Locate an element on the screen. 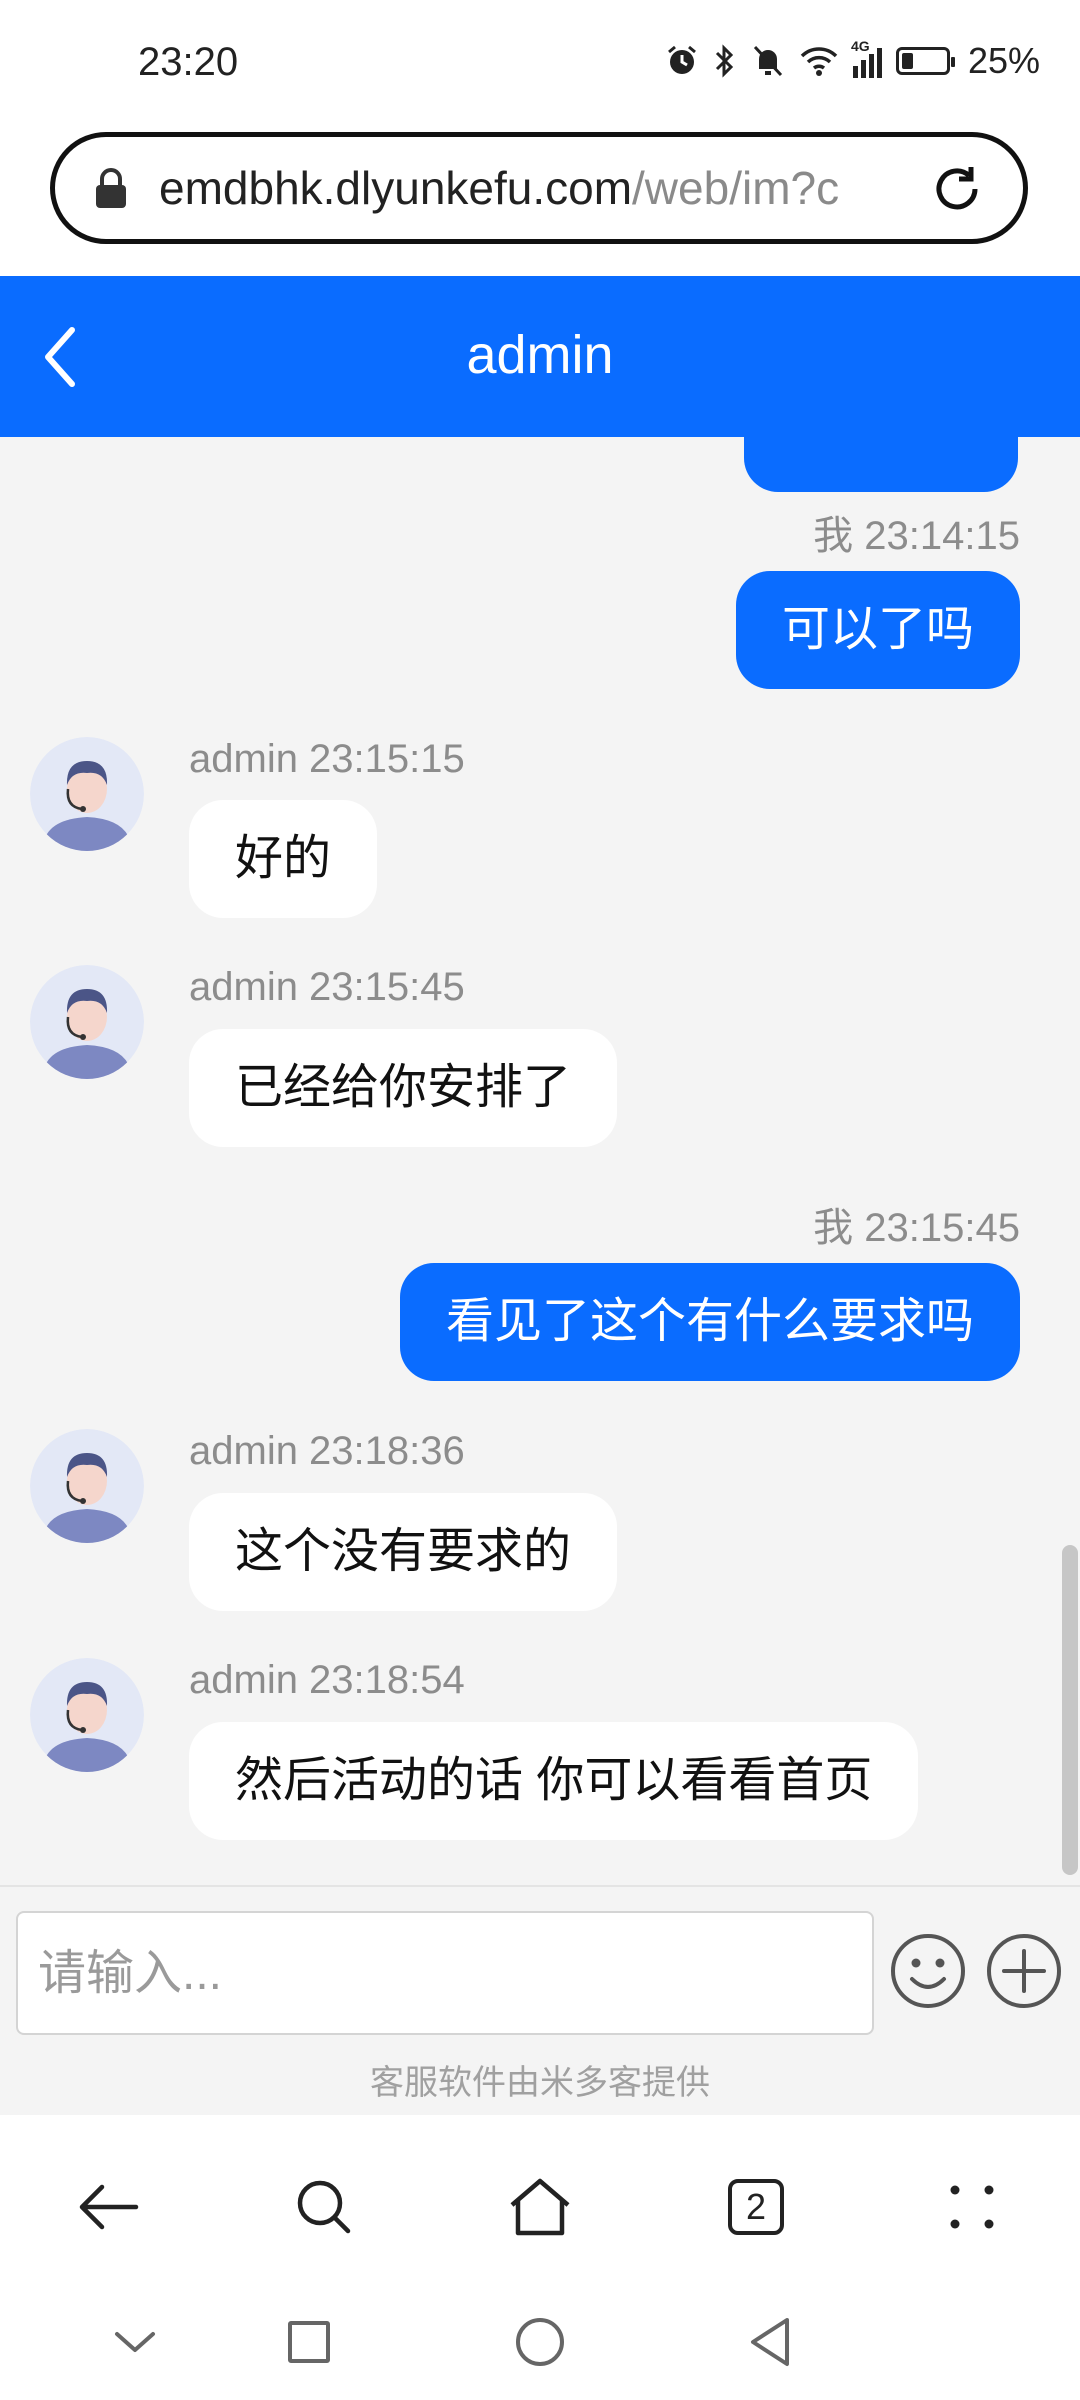 Image resolution: width=1080 pixels, height=2400 pixels. recents-icon is located at coordinates (309, 2342).